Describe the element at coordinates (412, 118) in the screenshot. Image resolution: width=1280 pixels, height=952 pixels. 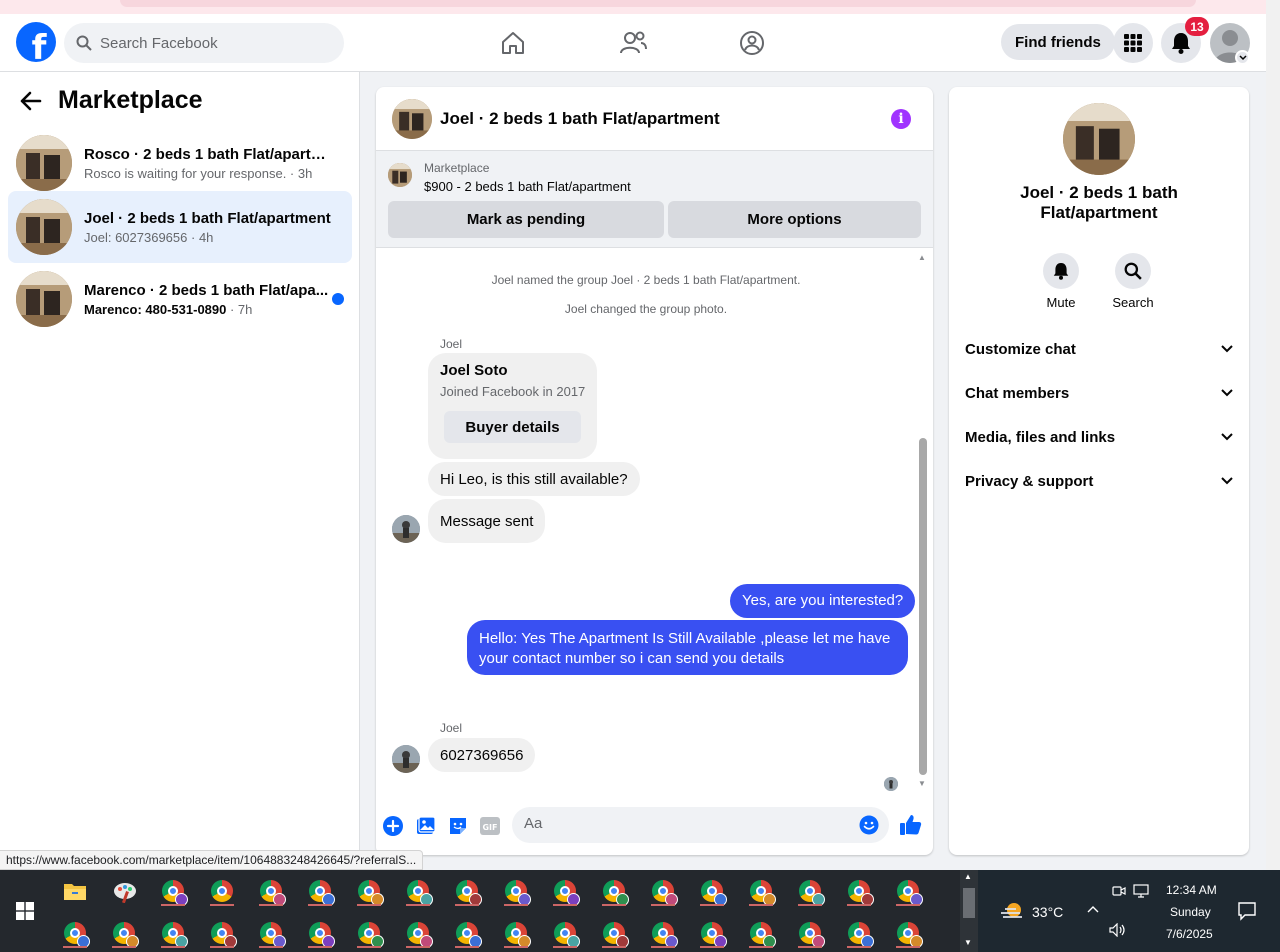
I see `chat-avatar` at that location.